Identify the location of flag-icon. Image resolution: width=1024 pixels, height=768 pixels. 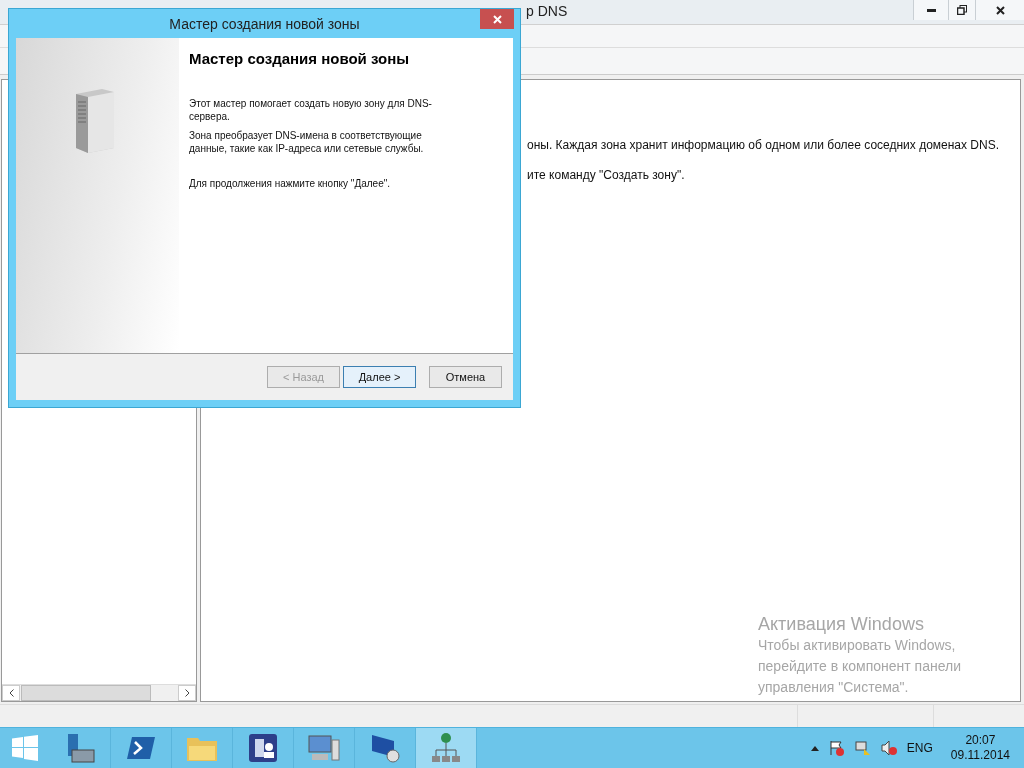
(836, 748).